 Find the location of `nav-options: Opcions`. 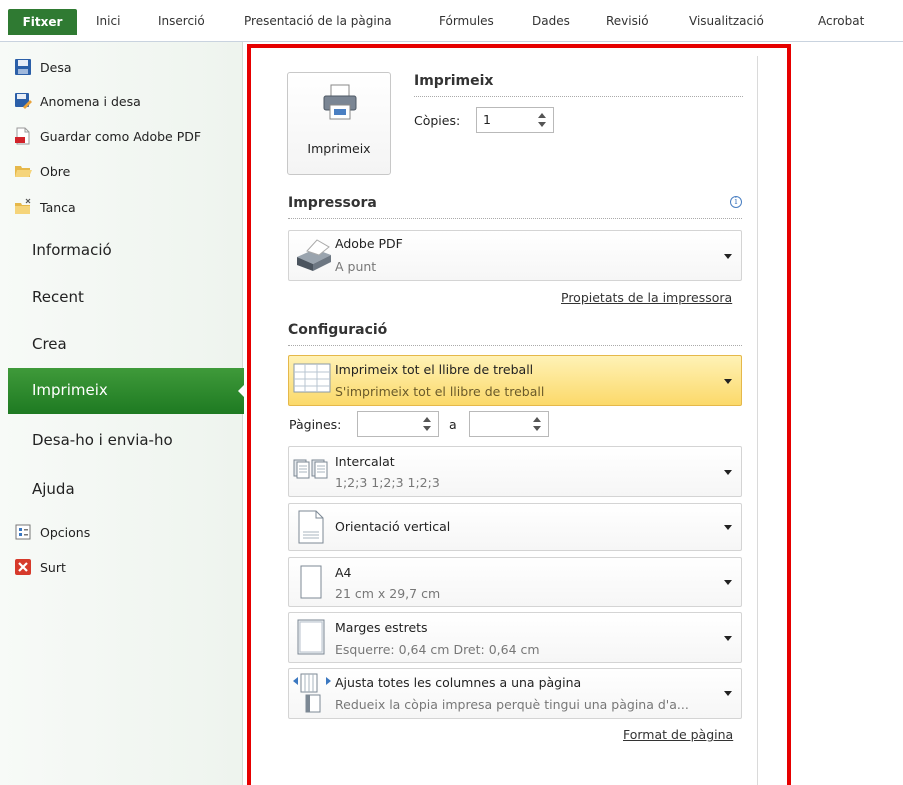

nav-options: Opcions is located at coordinates (52, 532).